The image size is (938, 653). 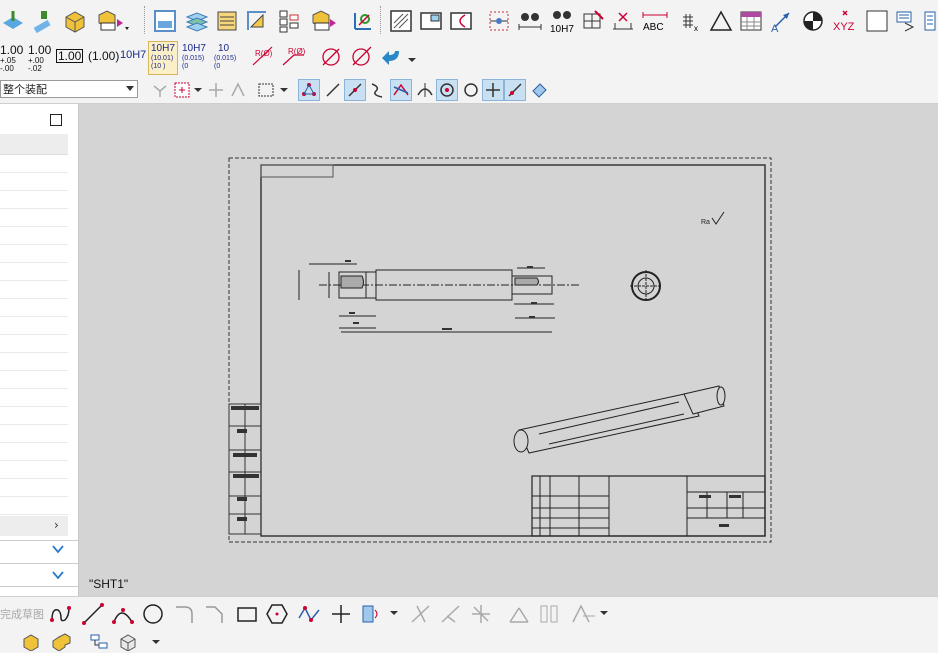 What do you see at coordinates (216, 90) in the screenshot?
I see `snap-icon` at bounding box center [216, 90].